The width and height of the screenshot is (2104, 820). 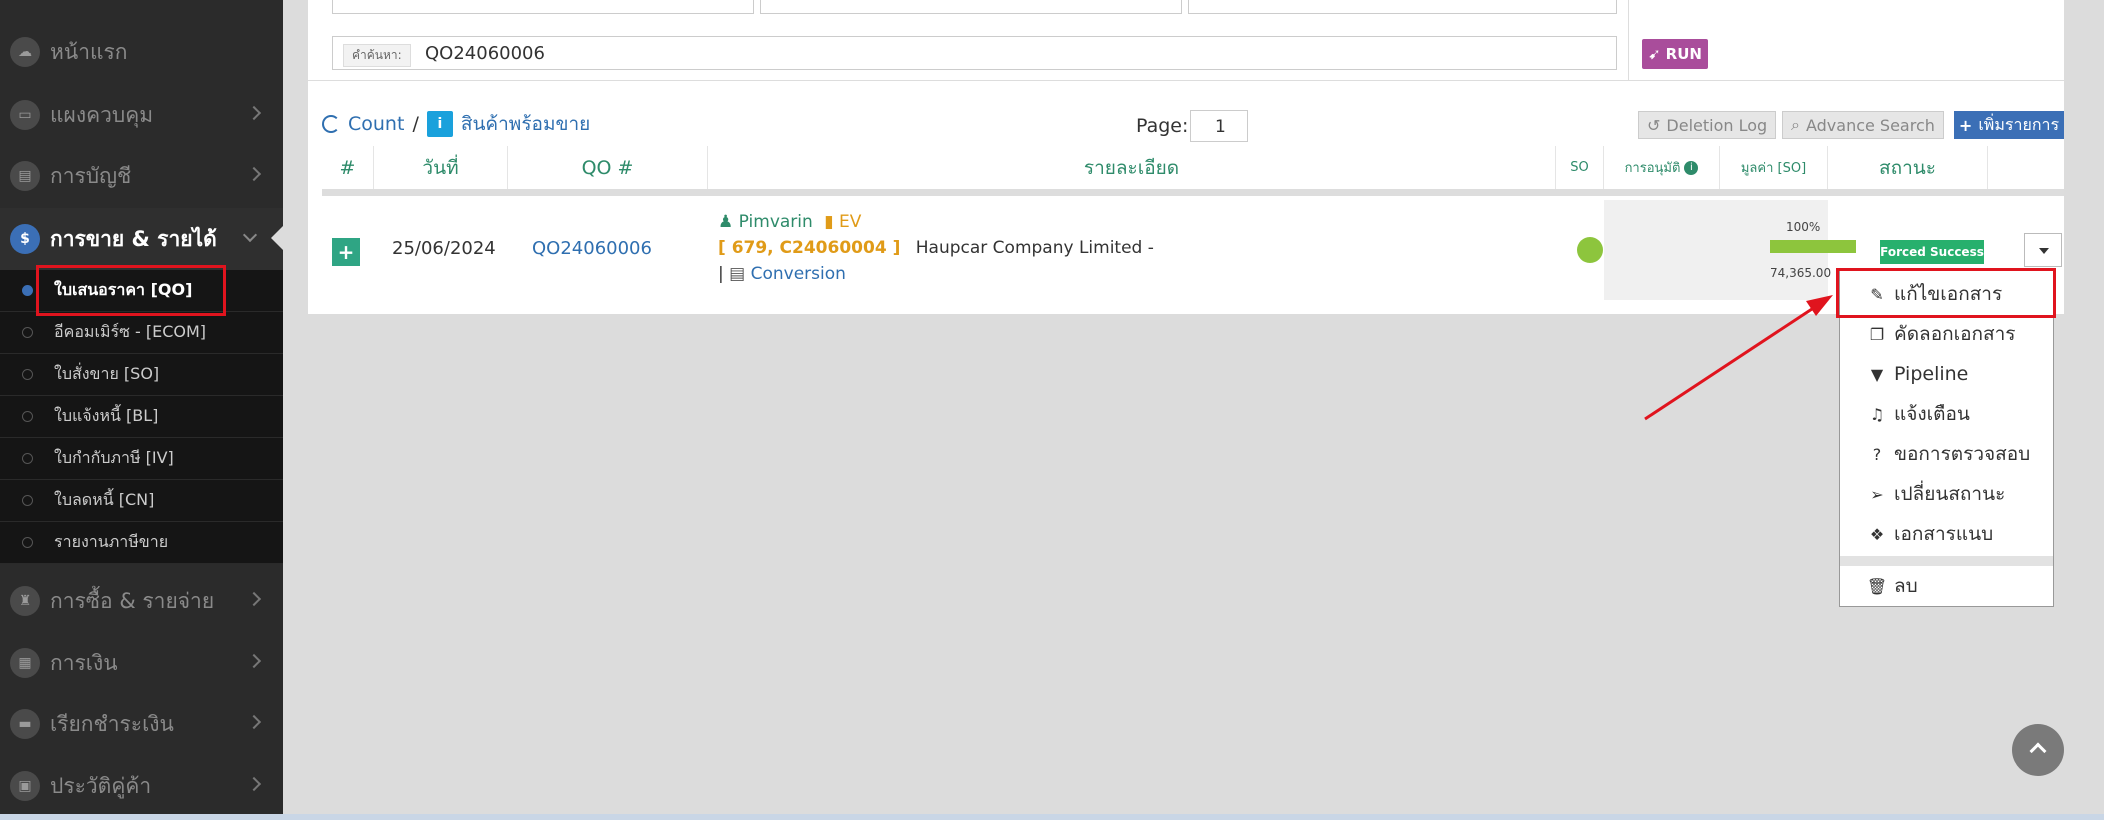 What do you see at coordinates (1908, 167) in the screenshot?
I see `col-header: สถานะ` at bounding box center [1908, 167].